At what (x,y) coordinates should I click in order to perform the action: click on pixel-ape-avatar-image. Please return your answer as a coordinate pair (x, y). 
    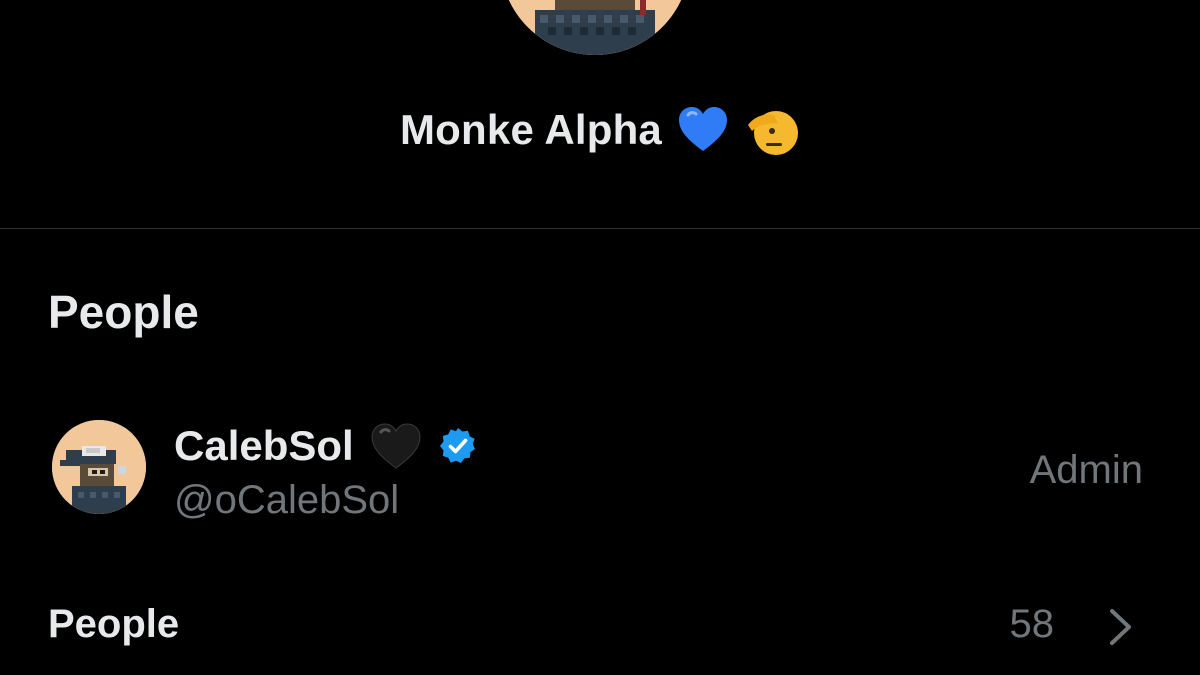
    Looking at the image, I should click on (99, 467).